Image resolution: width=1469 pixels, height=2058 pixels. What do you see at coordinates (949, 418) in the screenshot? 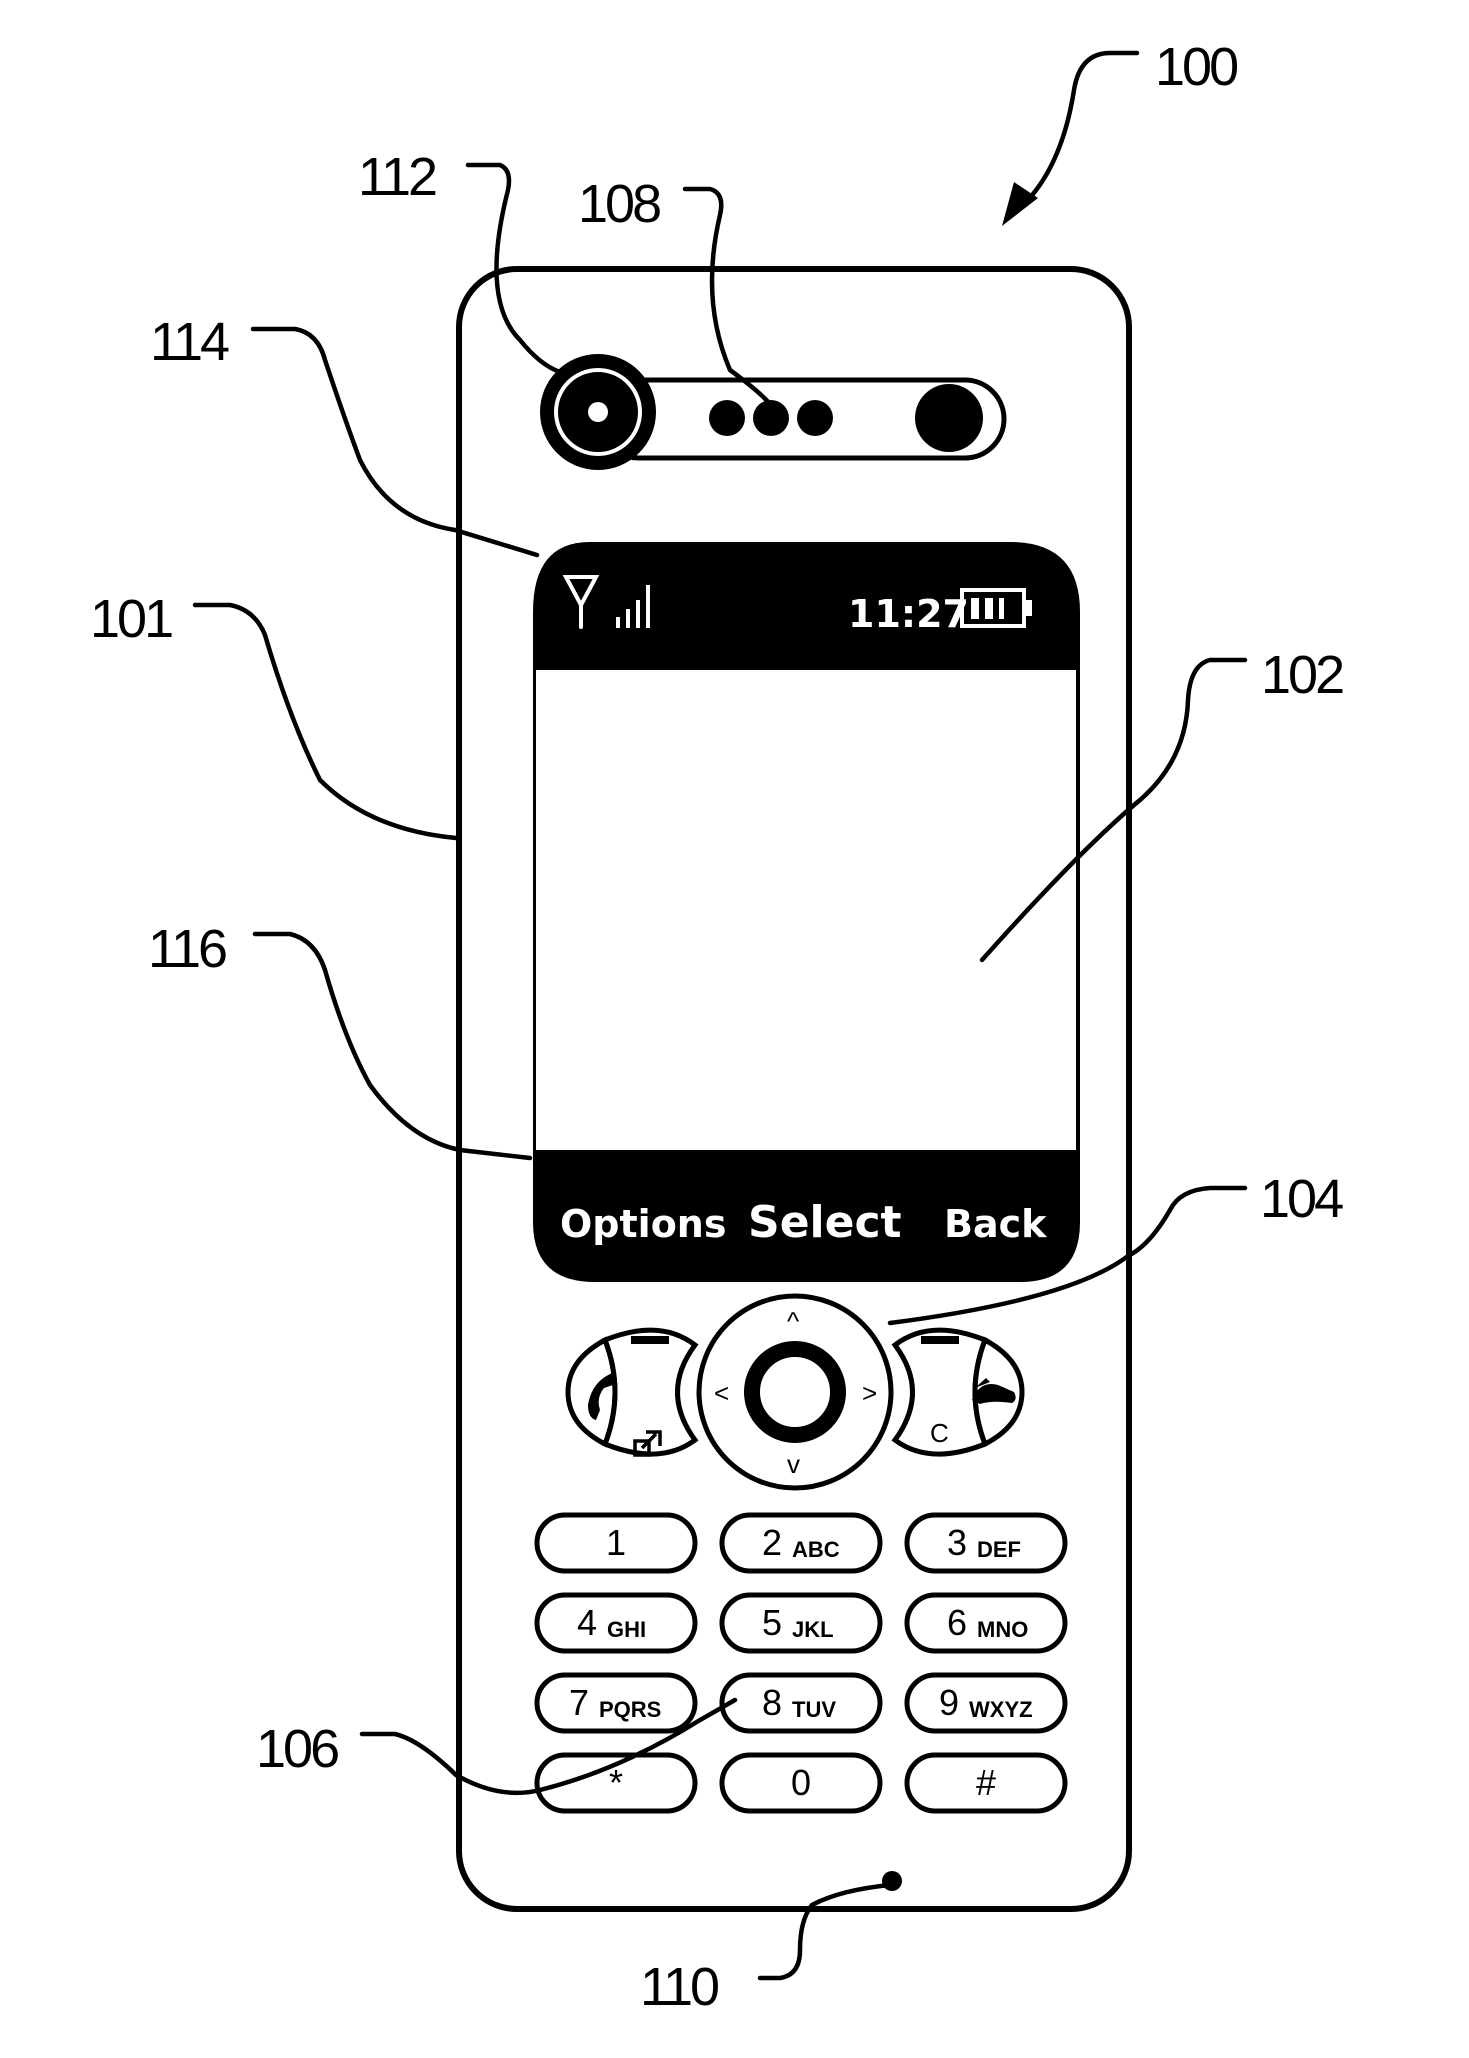
I see `light-sensor` at bounding box center [949, 418].